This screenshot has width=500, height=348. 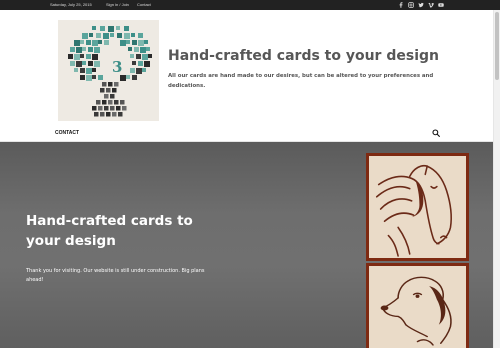 I want to click on twitter-icon, so click(x=421, y=5).